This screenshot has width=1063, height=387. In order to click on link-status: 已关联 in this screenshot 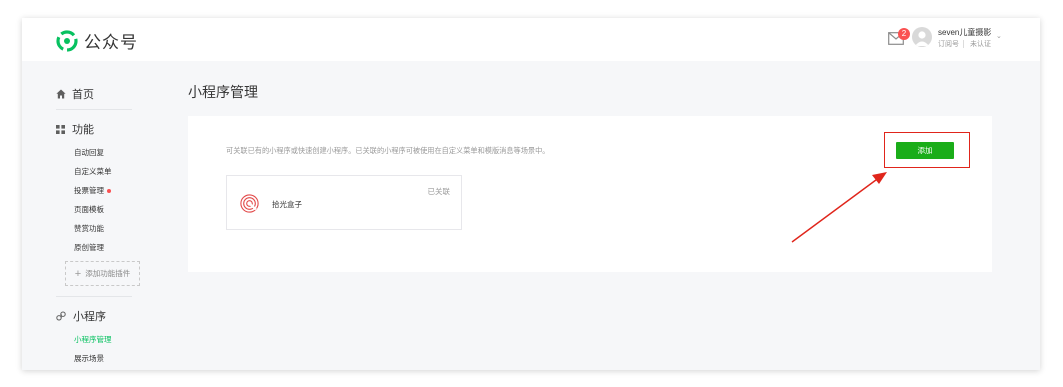, I will do `click(439, 191)`.